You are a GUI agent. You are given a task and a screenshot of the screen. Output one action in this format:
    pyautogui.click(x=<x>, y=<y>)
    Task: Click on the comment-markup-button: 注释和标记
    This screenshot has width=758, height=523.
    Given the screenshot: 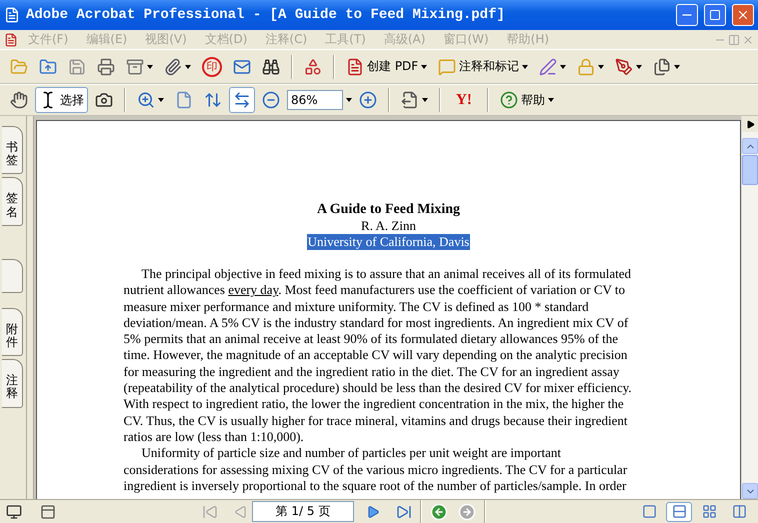 What is the action you would take?
    pyautogui.click(x=483, y=67)
    